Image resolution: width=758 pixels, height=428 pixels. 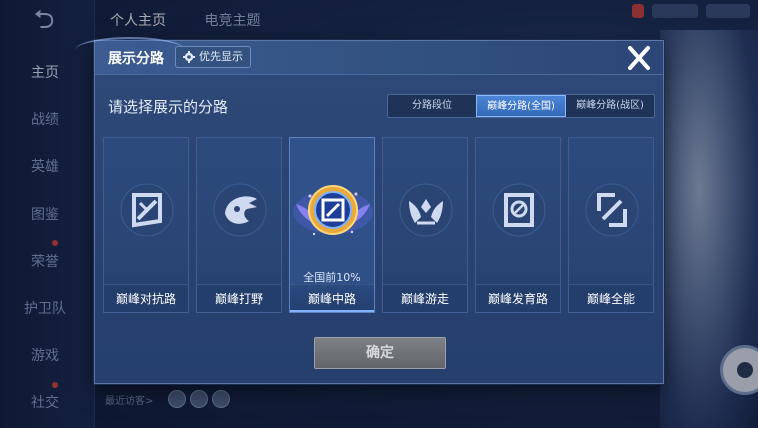 I want to click on lane-card-label: 巅峰发育路, so click(x=518, y=298).